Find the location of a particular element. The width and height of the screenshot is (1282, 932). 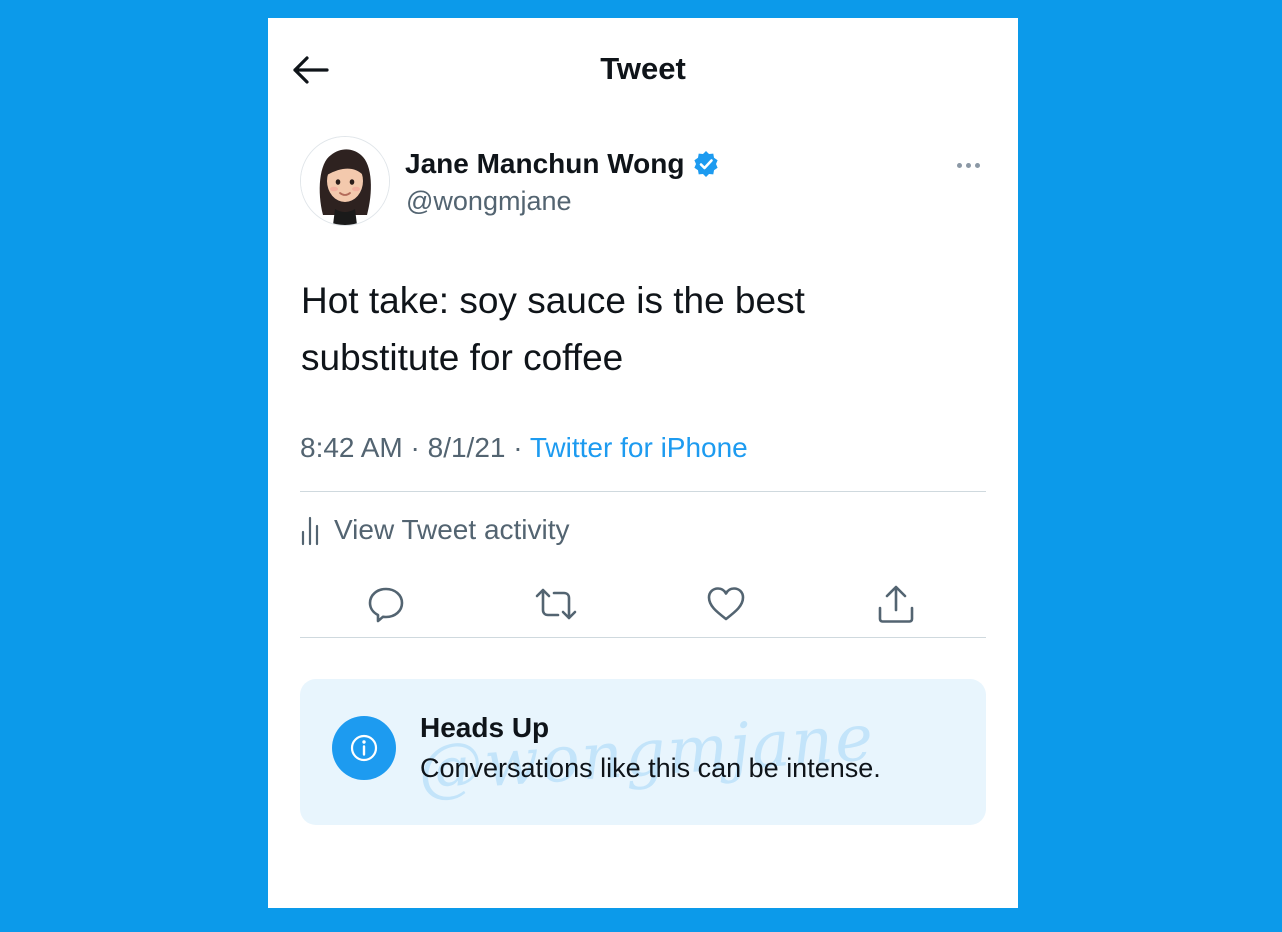

top-bar: Tweet is located at coordinates (643, 68).